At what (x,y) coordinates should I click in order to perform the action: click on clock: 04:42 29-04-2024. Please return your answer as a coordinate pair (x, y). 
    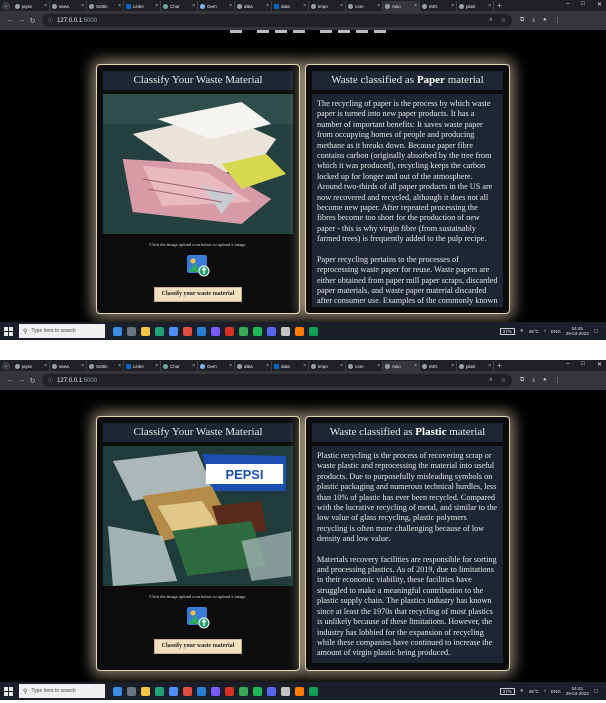
    Looking at the image, I should click on (577, 691).